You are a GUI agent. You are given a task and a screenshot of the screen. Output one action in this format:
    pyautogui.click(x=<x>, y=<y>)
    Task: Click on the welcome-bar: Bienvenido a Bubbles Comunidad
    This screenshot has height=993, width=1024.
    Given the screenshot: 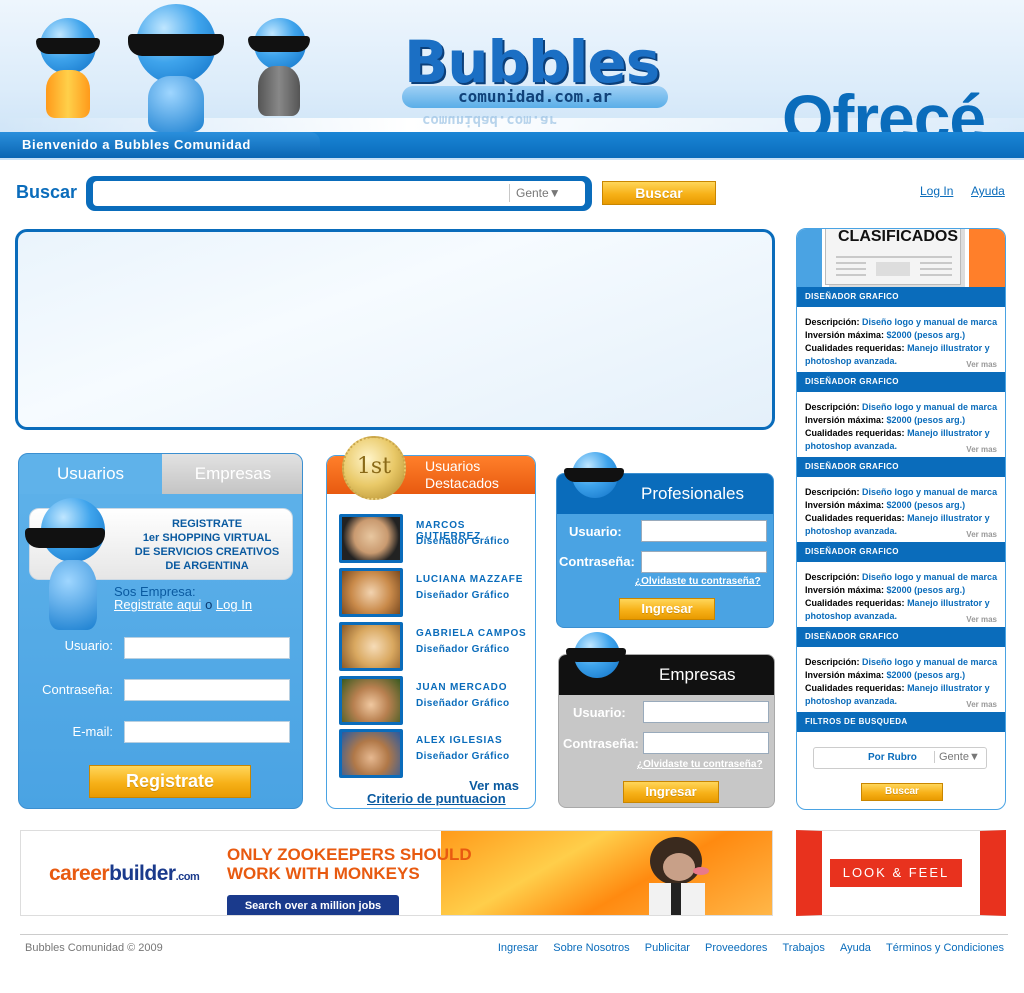 What is the action you would take?
    pyautogui.click(x=512, y=145)
    